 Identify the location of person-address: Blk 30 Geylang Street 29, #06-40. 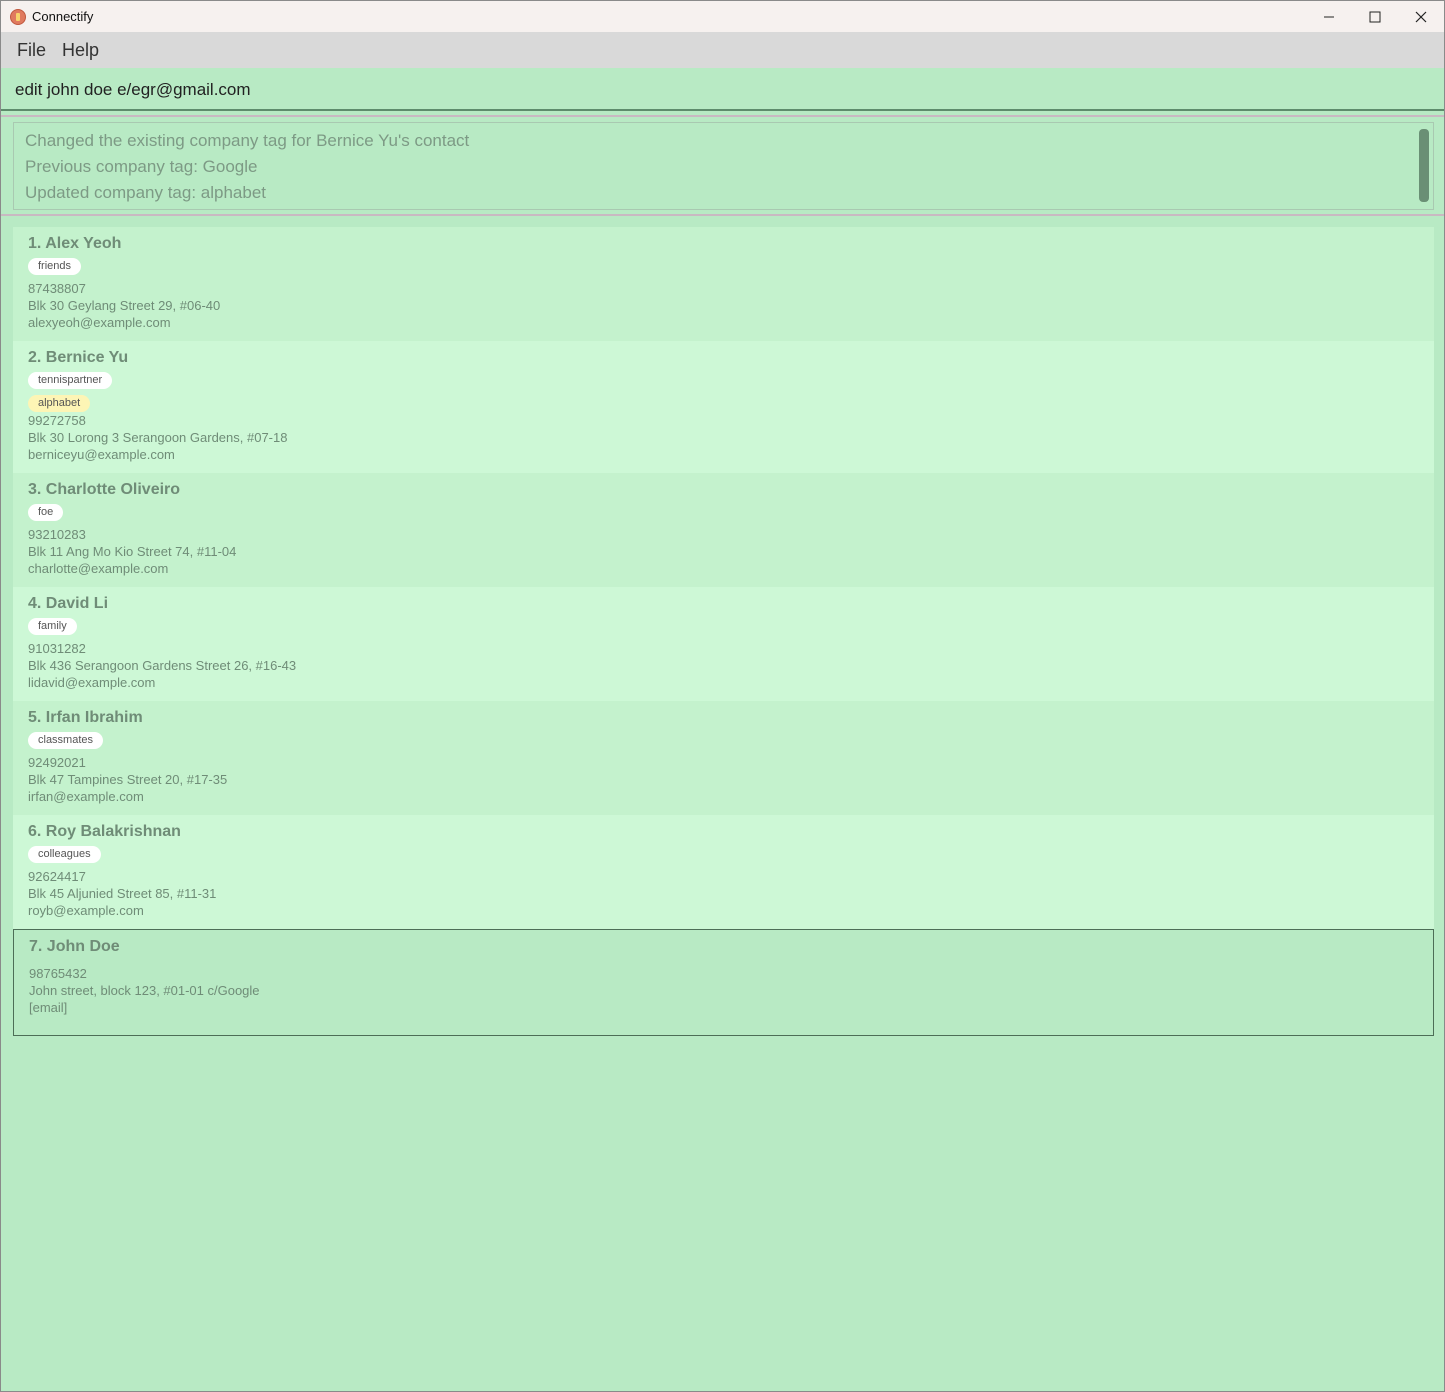
(124, 305).